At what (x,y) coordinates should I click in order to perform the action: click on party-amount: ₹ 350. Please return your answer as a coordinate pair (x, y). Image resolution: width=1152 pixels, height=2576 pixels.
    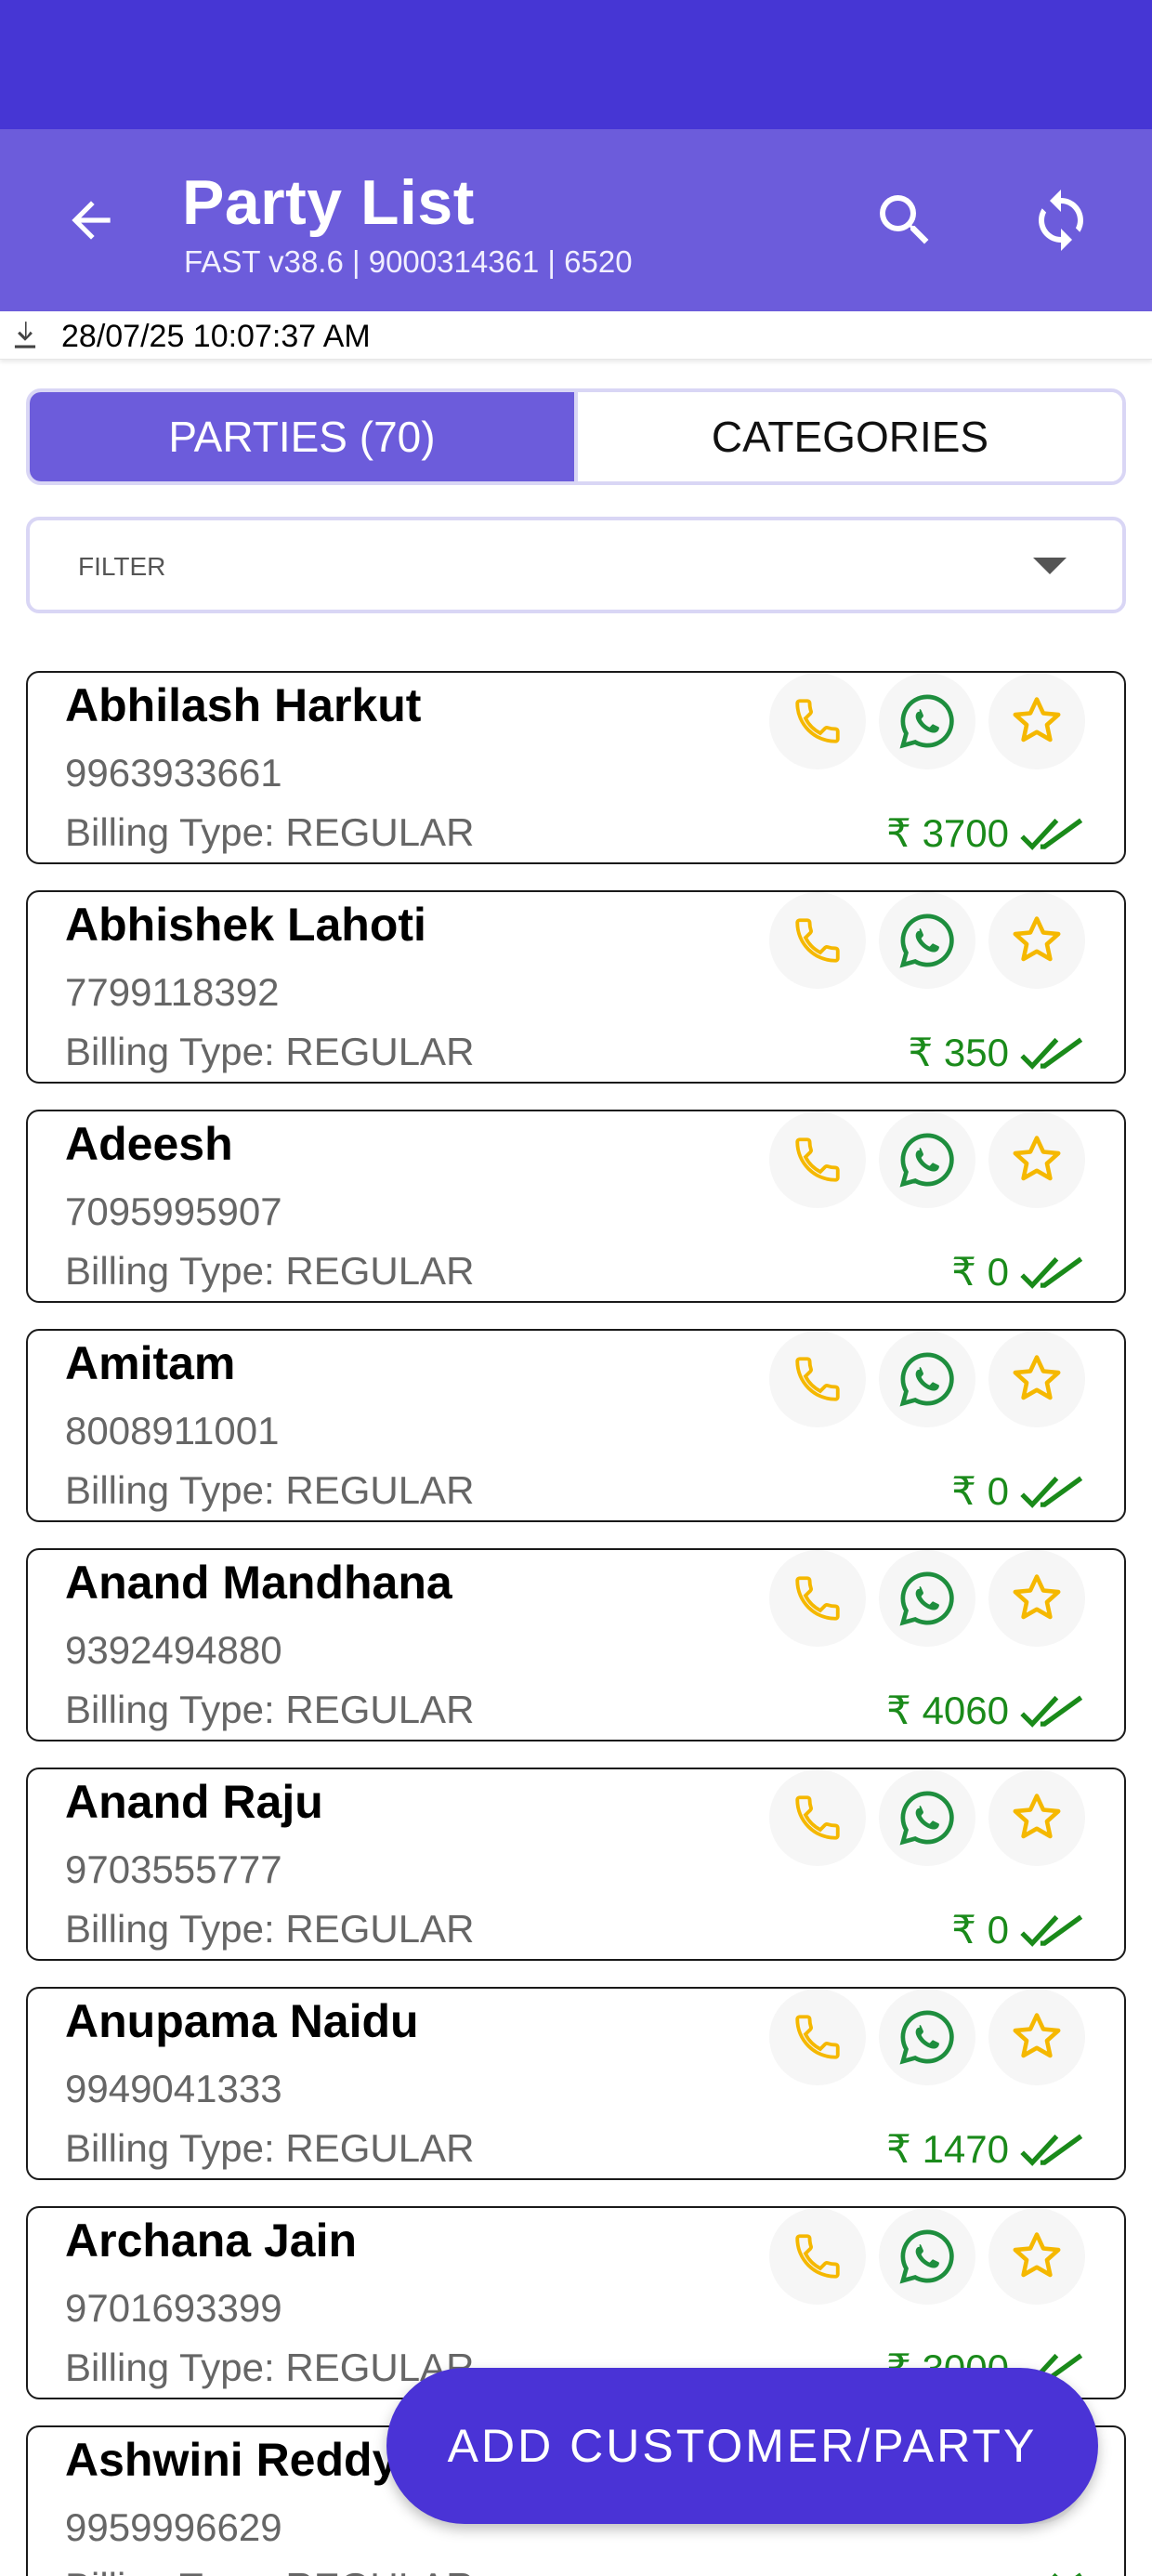
    Looking at the image, I should click on (958, 1052).